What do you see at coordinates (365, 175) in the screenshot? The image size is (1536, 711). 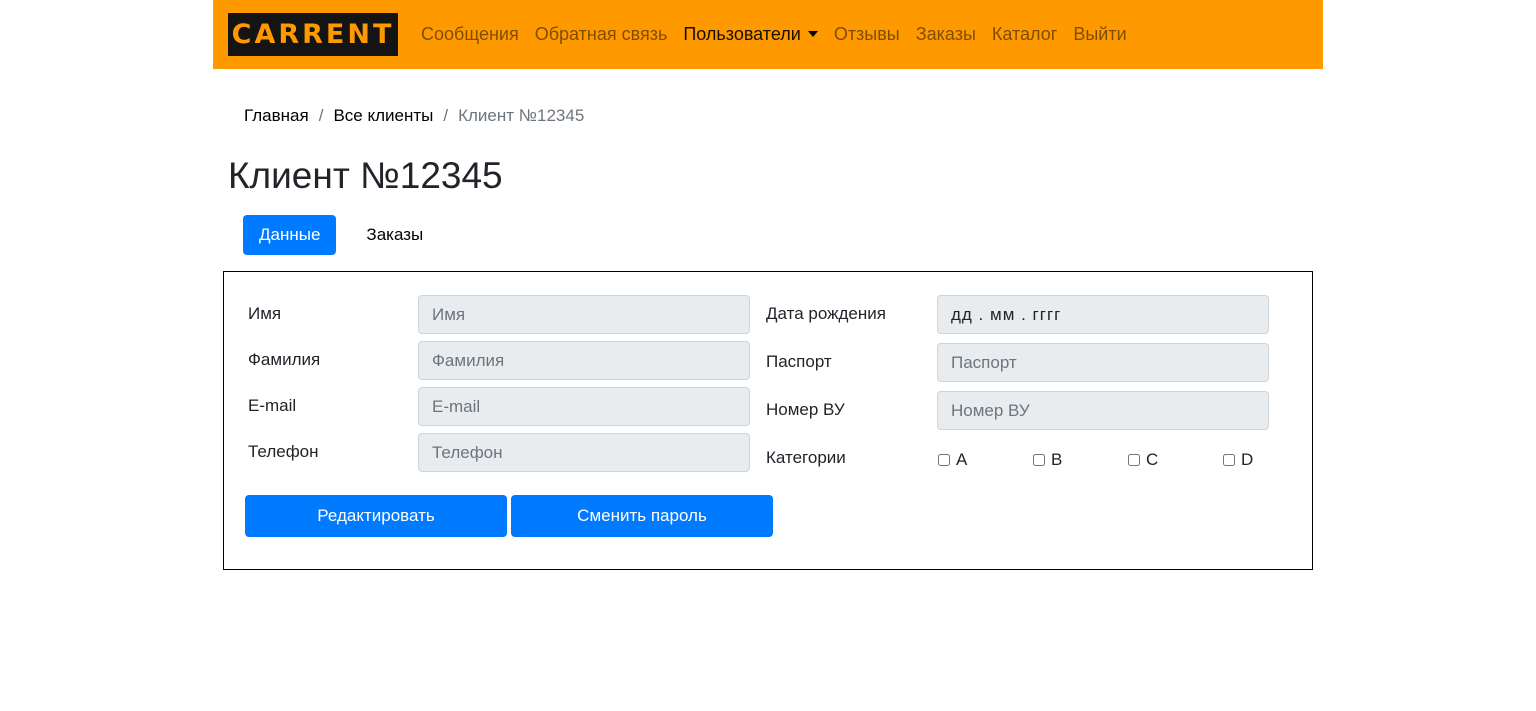 I see `page-title: Клиент №12345` at bounding box center [365, 175].